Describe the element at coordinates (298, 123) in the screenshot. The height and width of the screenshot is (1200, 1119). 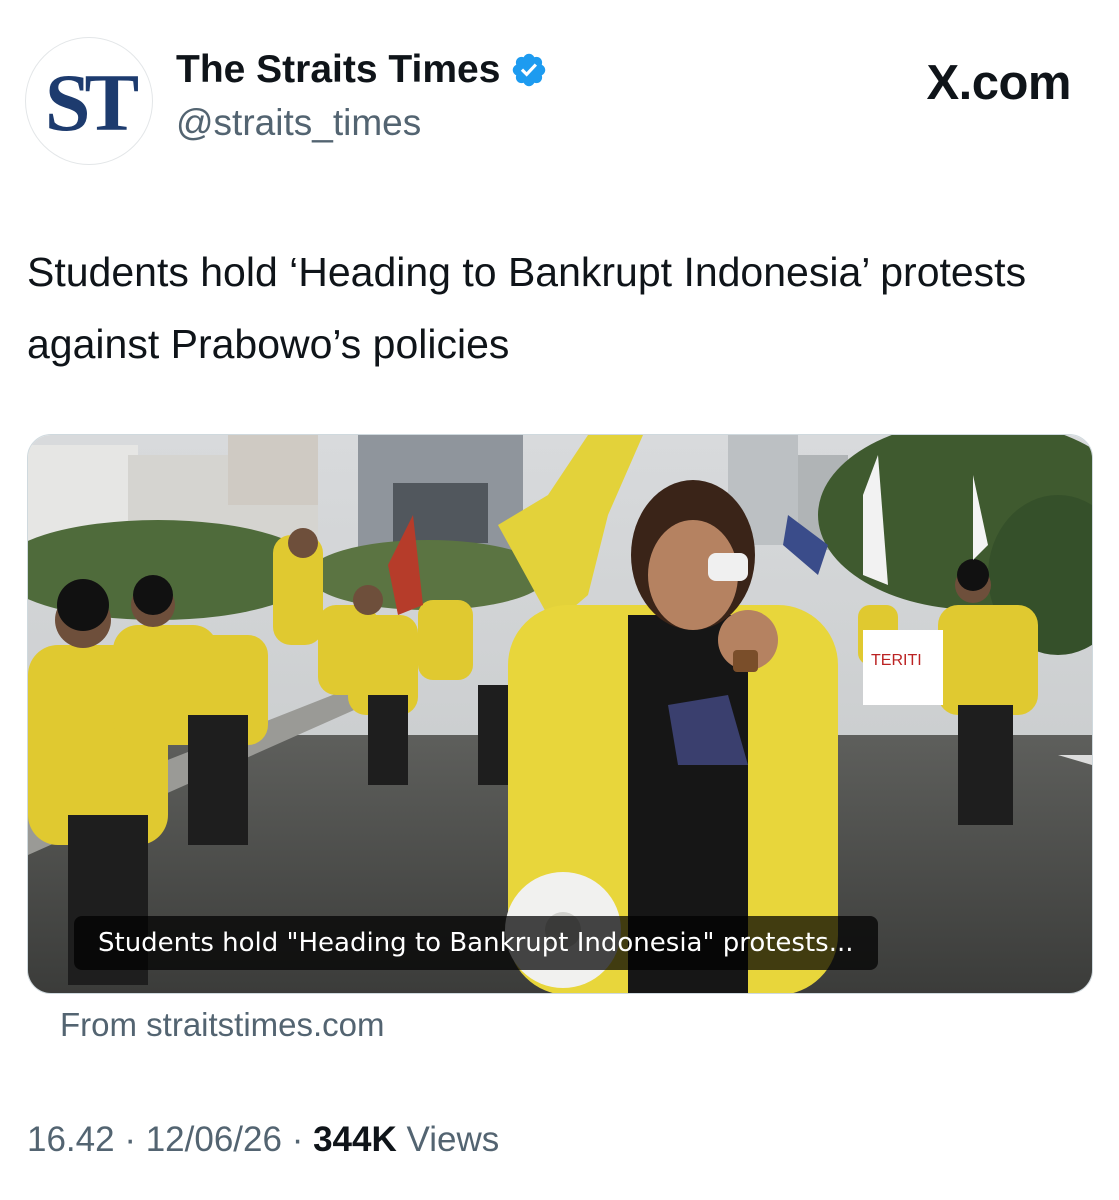
I see `account-handle: @straits_times` at that location.